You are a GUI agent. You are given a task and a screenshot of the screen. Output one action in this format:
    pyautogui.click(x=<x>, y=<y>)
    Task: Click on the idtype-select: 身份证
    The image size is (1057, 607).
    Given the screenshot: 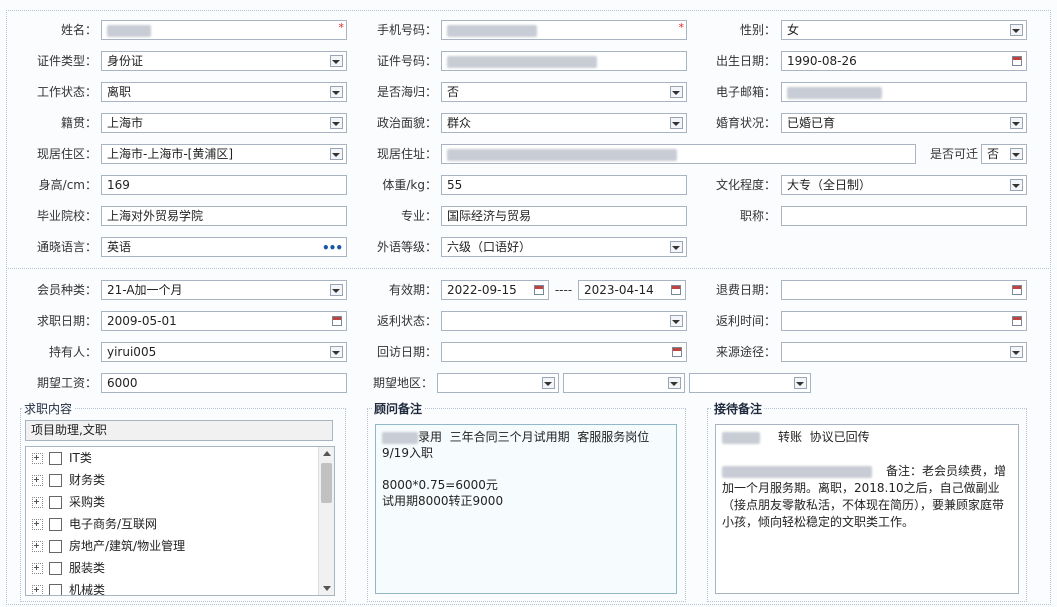 What is the action you would take?
    pyautogui.click(x=224, y=61)
    